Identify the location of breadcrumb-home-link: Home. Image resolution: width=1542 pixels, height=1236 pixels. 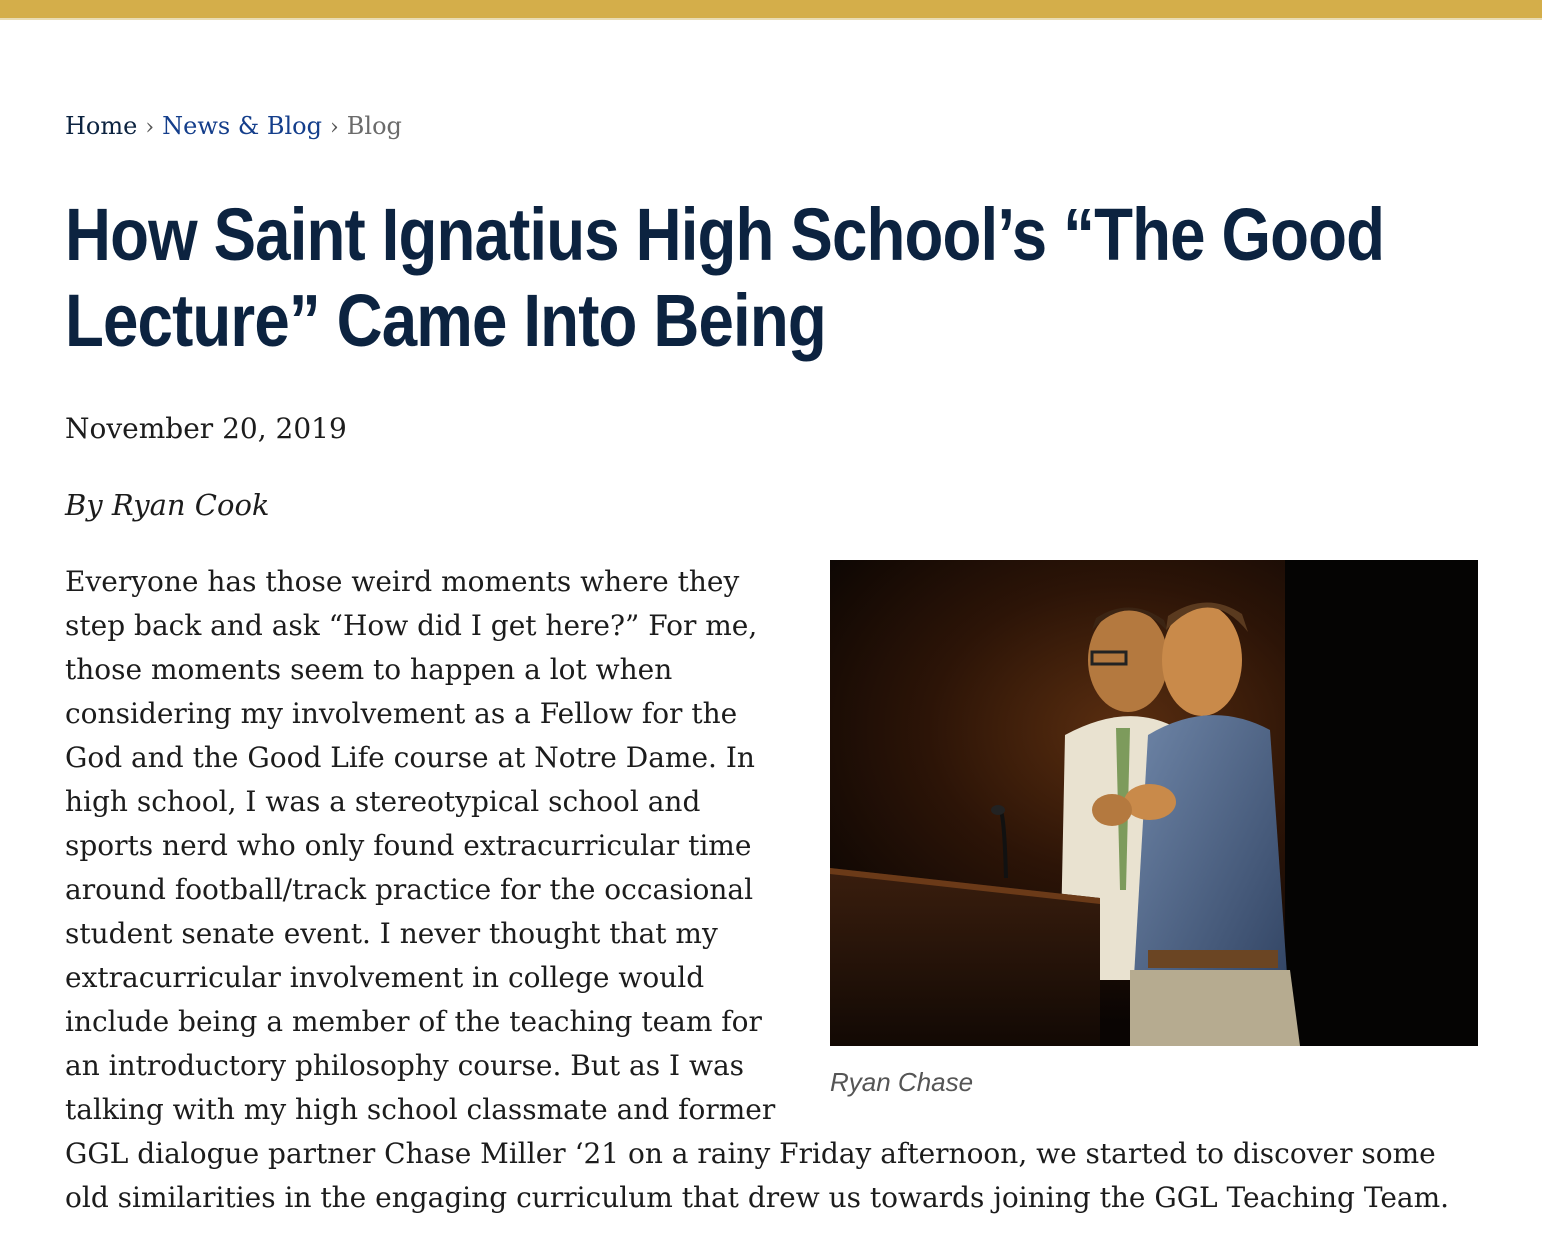
(101, 126).